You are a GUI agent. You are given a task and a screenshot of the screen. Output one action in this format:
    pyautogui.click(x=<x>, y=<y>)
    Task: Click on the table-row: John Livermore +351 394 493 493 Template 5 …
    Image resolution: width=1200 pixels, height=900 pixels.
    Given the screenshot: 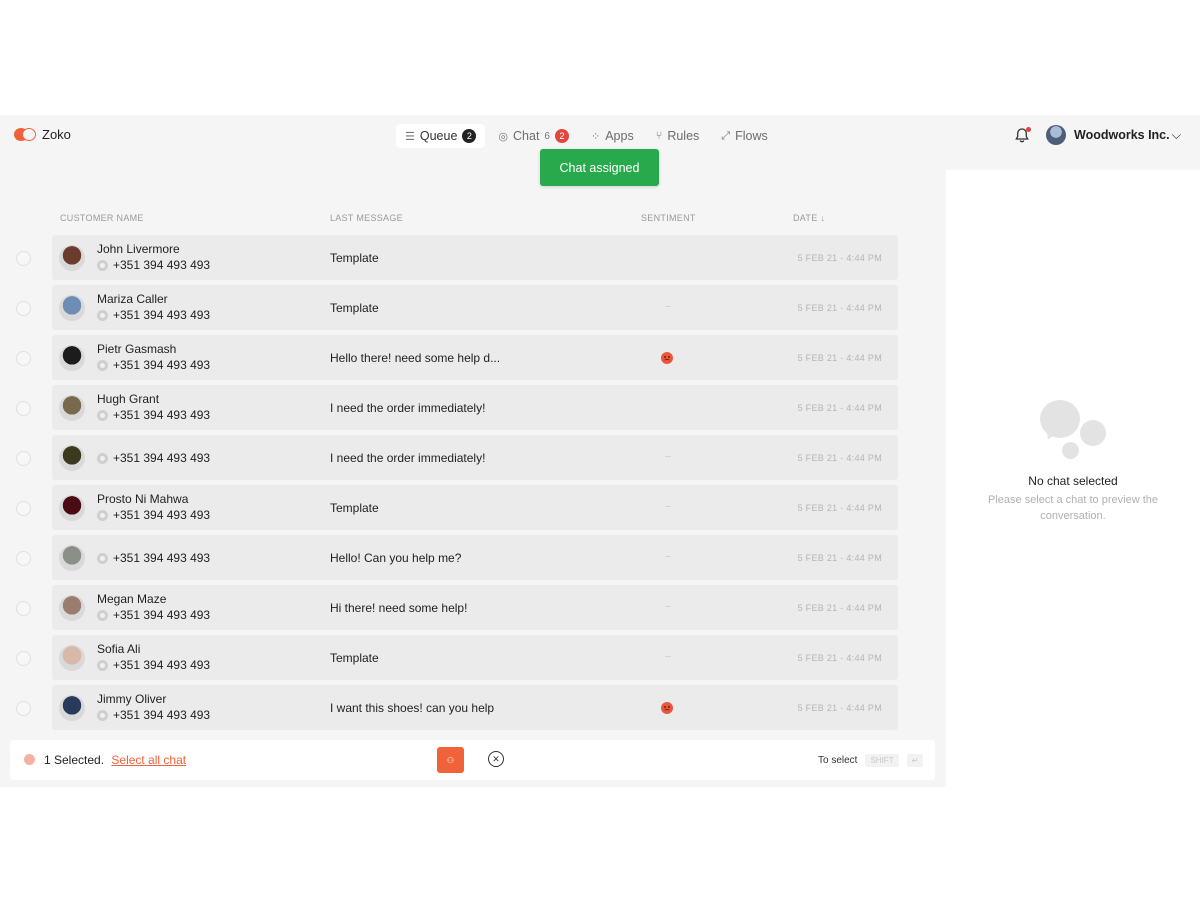 What is the action you would take?
    pyautogui.click(x=457, y=257)
    